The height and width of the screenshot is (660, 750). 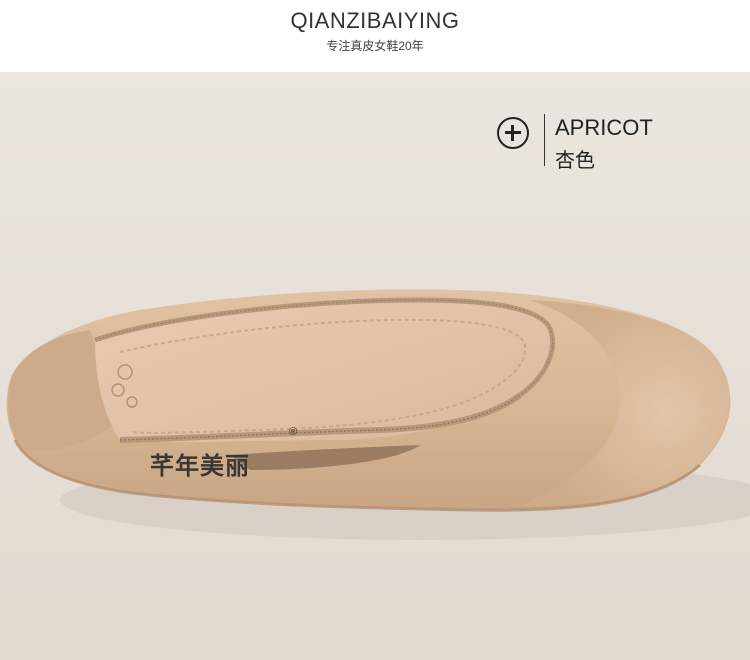 I want to click on color-name-cn: 杏色, so click(x=575, y=161).